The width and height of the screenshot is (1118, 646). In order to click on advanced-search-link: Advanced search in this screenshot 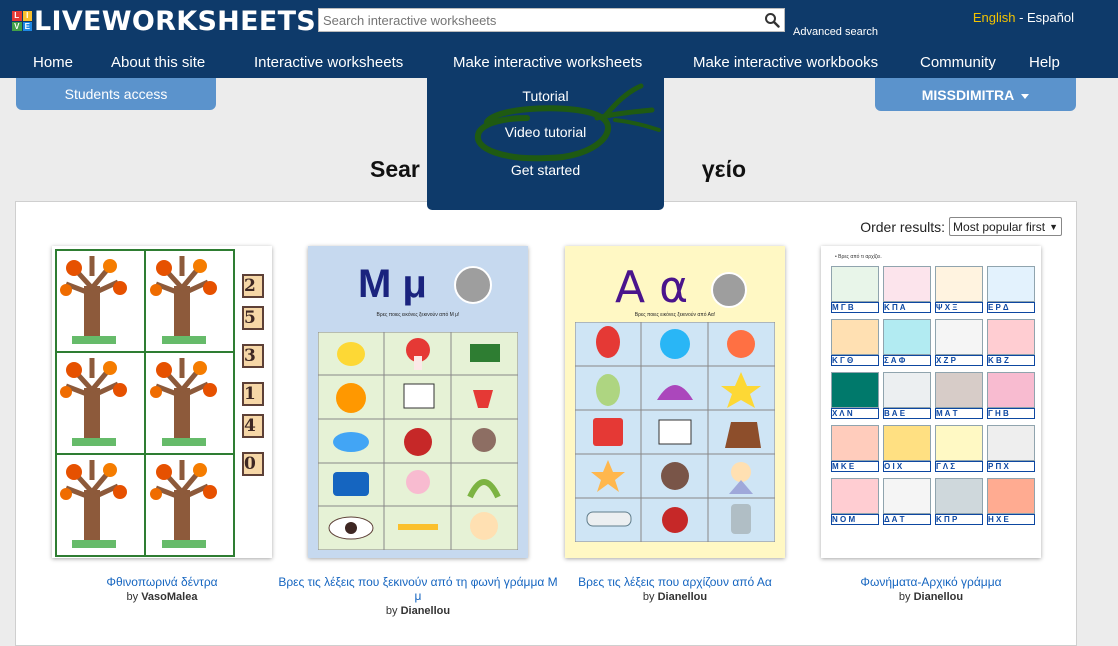, I will do `click(835, 32)`.